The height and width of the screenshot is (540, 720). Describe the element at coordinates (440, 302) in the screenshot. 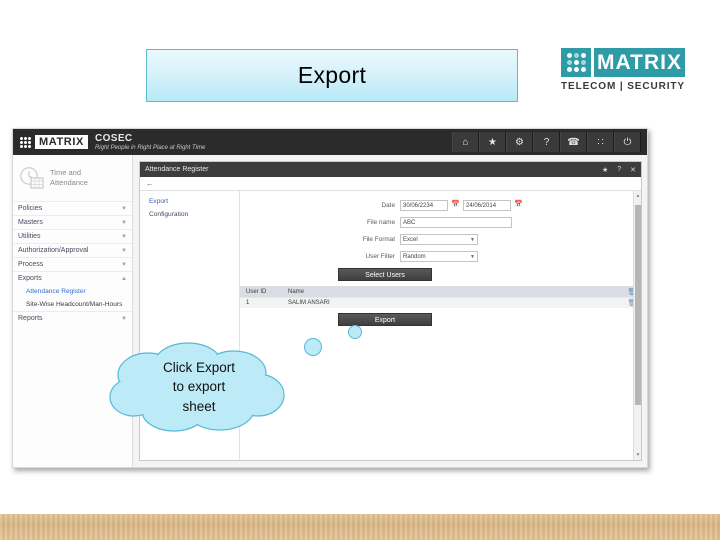

I see `table-row: 1 SALIM ANSARI 🗑` at that location.